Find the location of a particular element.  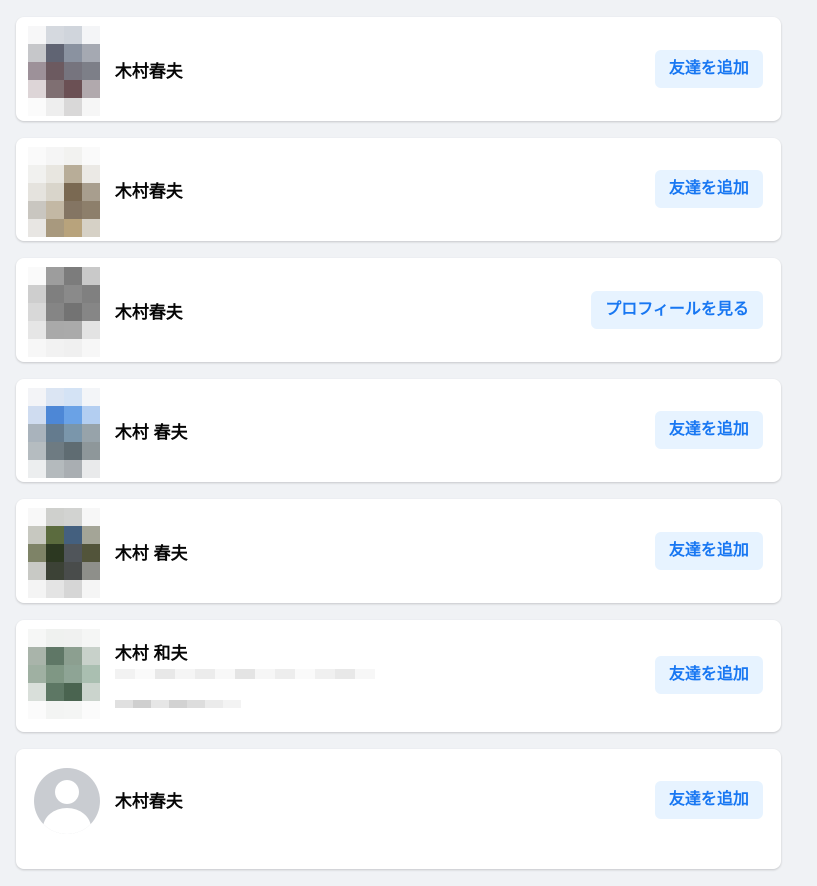

view-profile-button: プロフィールを見る is located at coordinates (677, 310).